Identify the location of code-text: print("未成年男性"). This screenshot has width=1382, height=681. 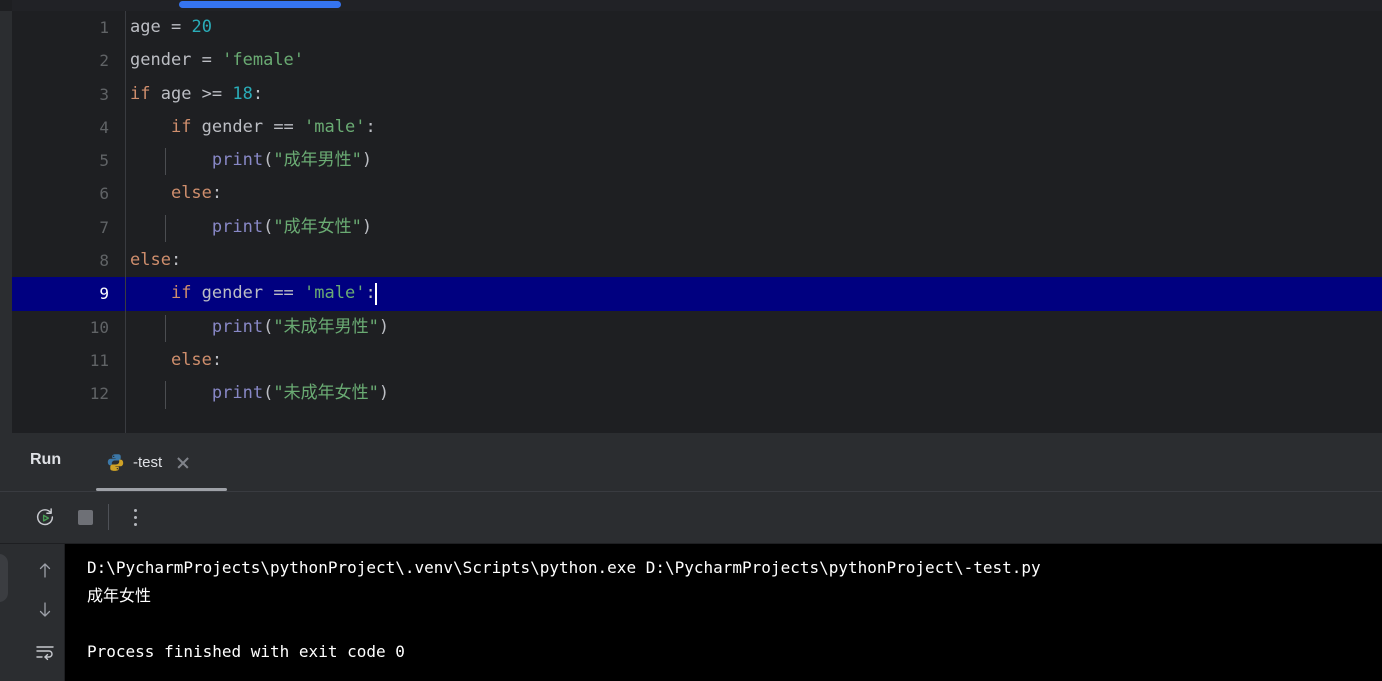
(300, 326).